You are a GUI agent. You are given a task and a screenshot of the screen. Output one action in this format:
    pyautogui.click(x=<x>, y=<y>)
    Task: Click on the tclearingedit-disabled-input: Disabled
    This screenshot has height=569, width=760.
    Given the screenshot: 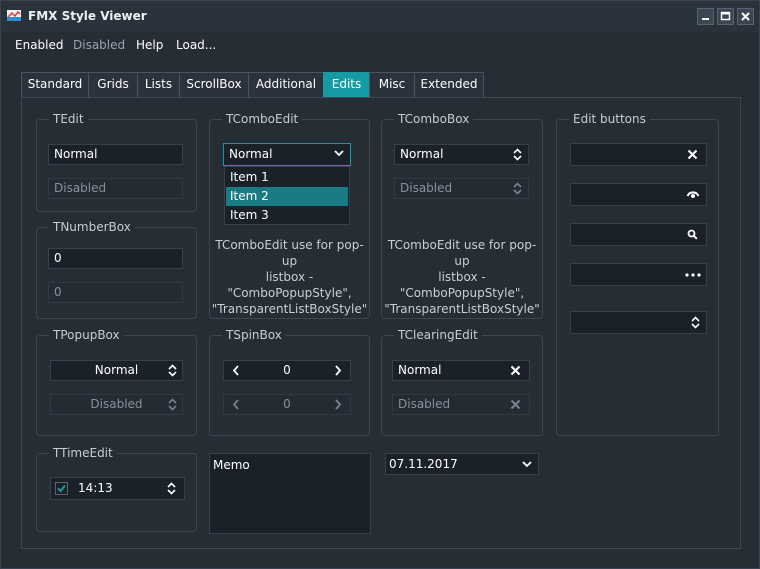 What is the action you would take?
    pyautogui.click(x=461, y=404)
    